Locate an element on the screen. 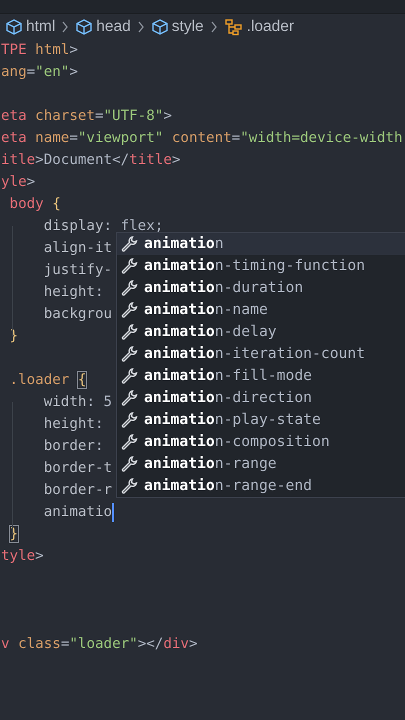 The width and height of the screenshot is (405, 720). suggestion-item: animation-delay is located at coordinates (261, 332).